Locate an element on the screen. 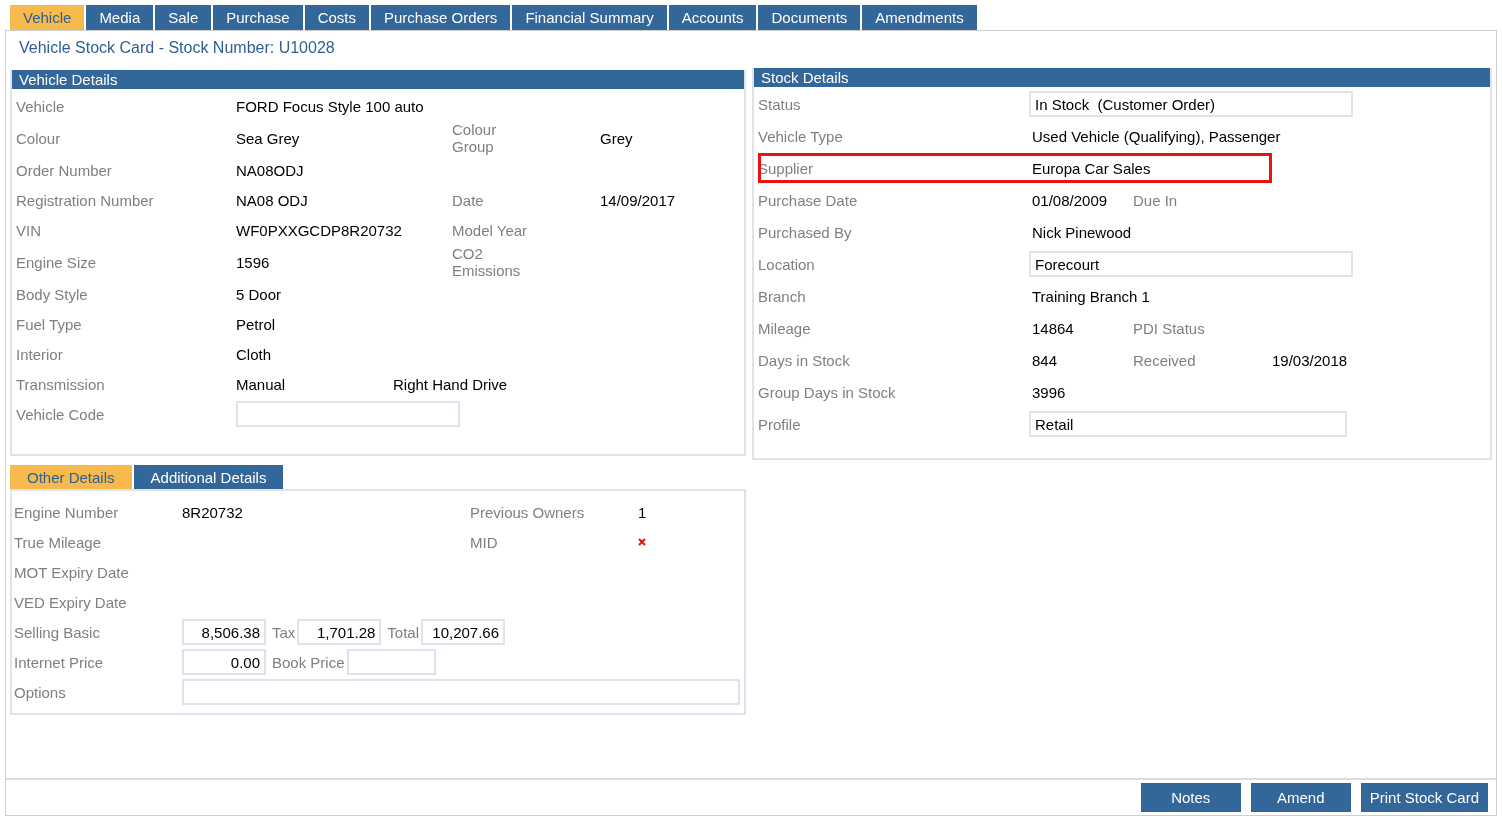  tab: Accounts is located at coordinates (712, 17).